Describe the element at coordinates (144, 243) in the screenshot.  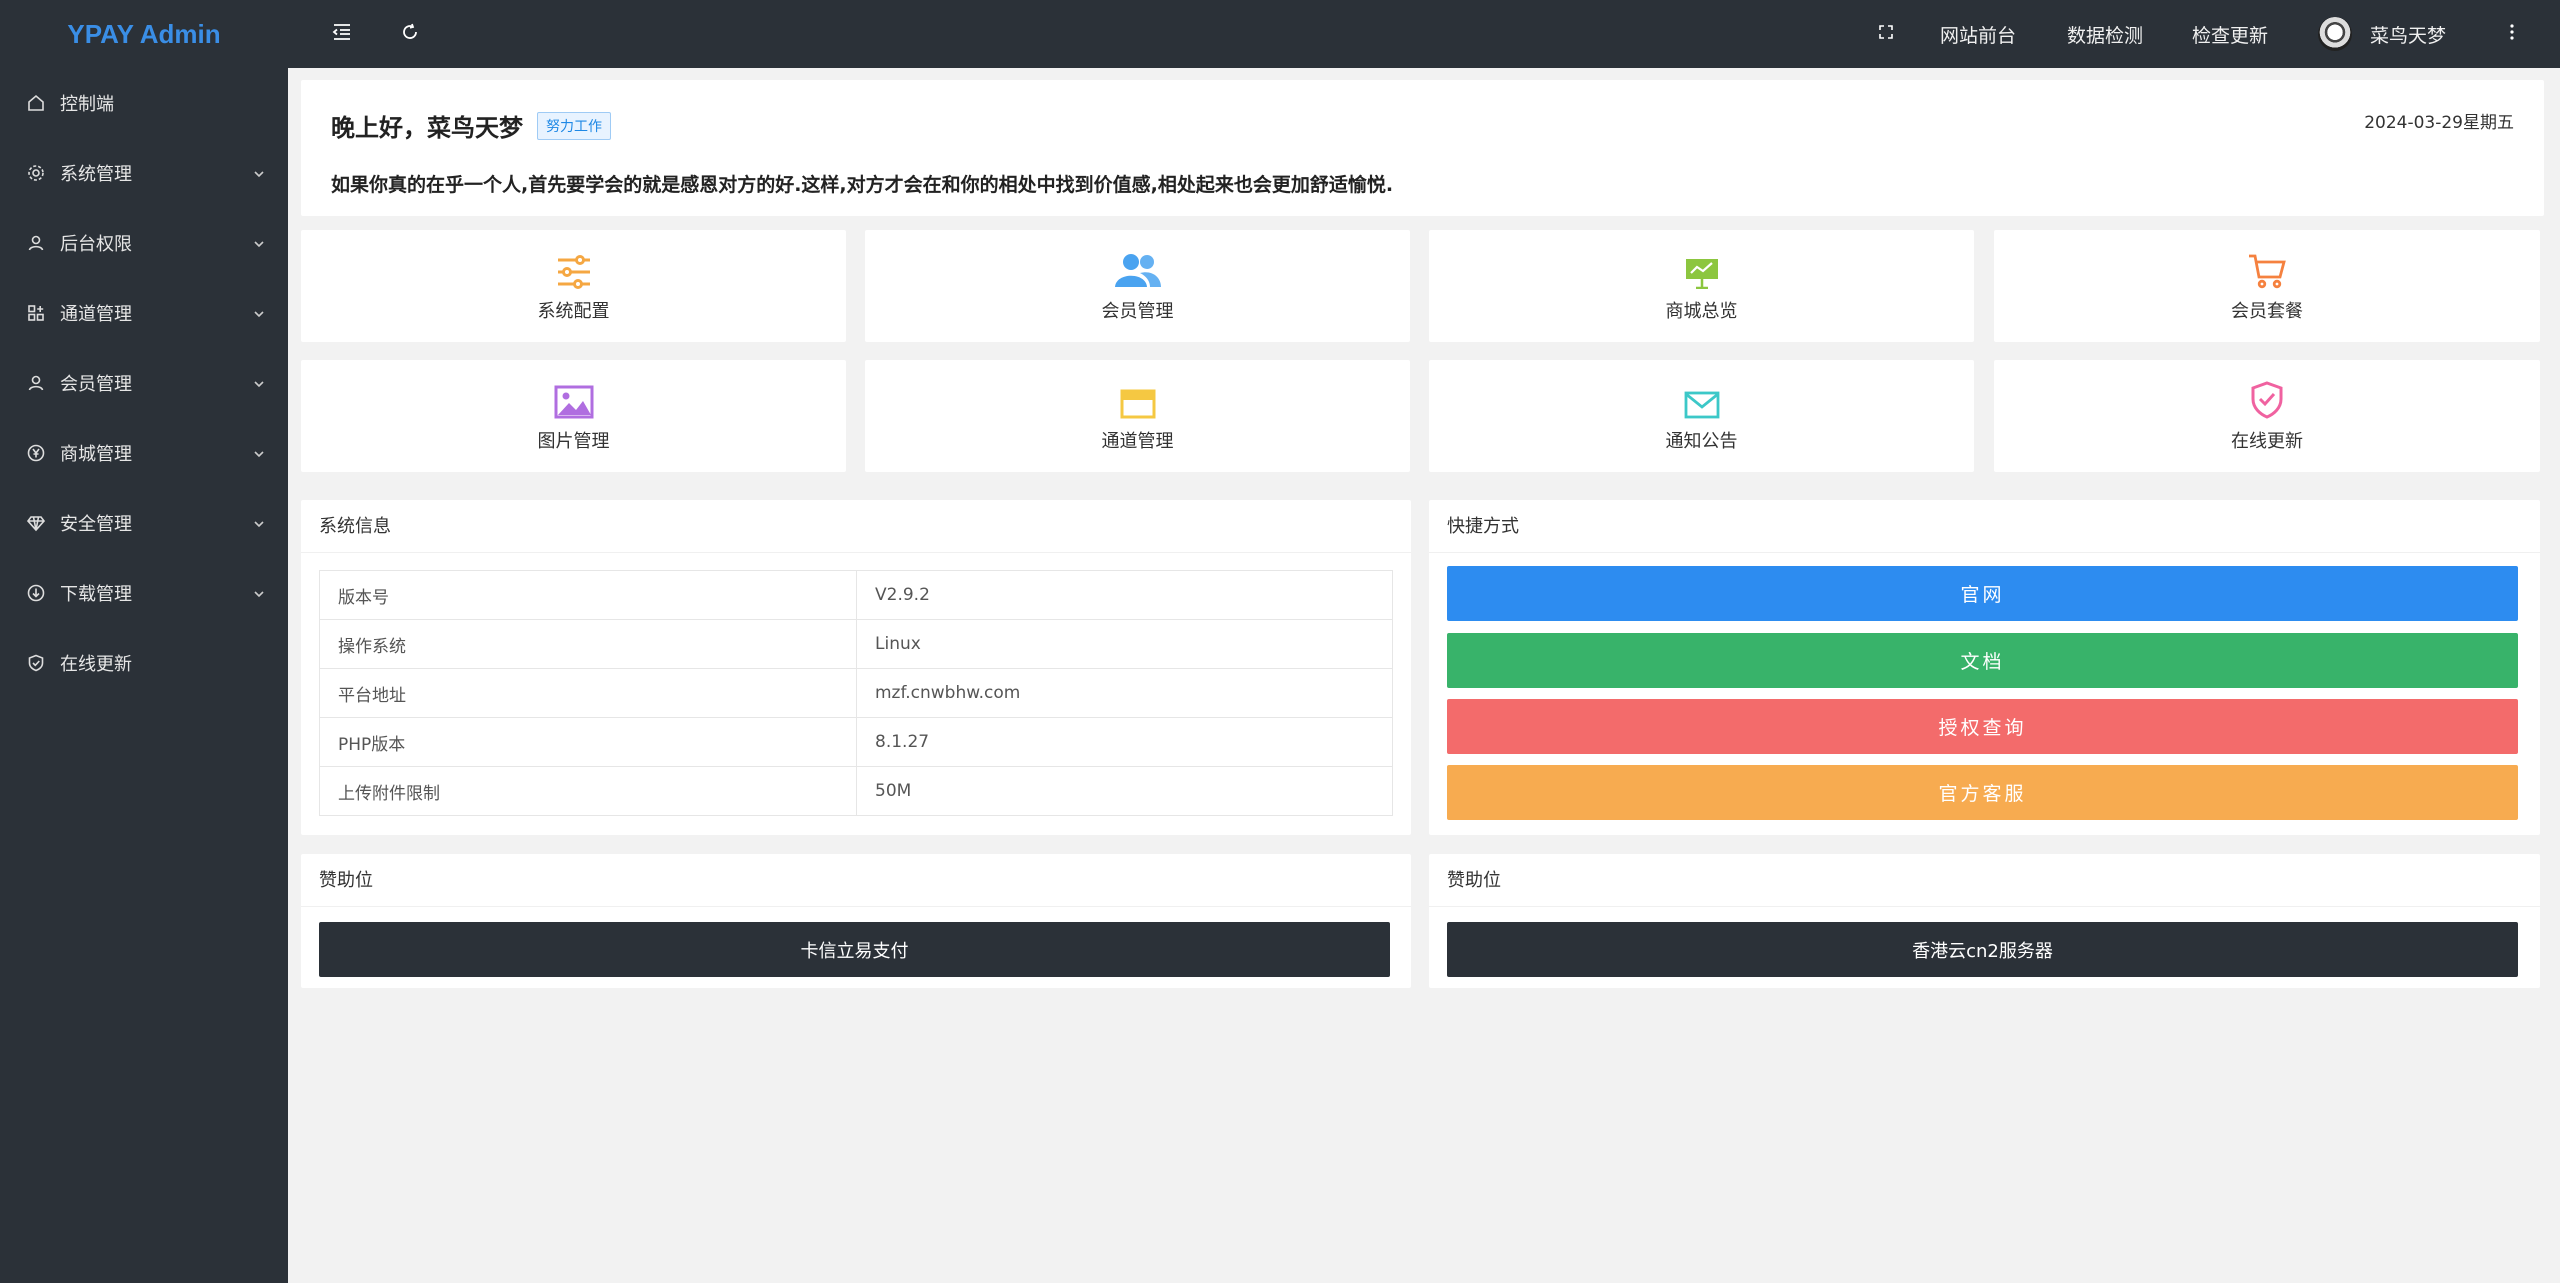
I see `sidebar-item-permissions: 后台权限` at that location.